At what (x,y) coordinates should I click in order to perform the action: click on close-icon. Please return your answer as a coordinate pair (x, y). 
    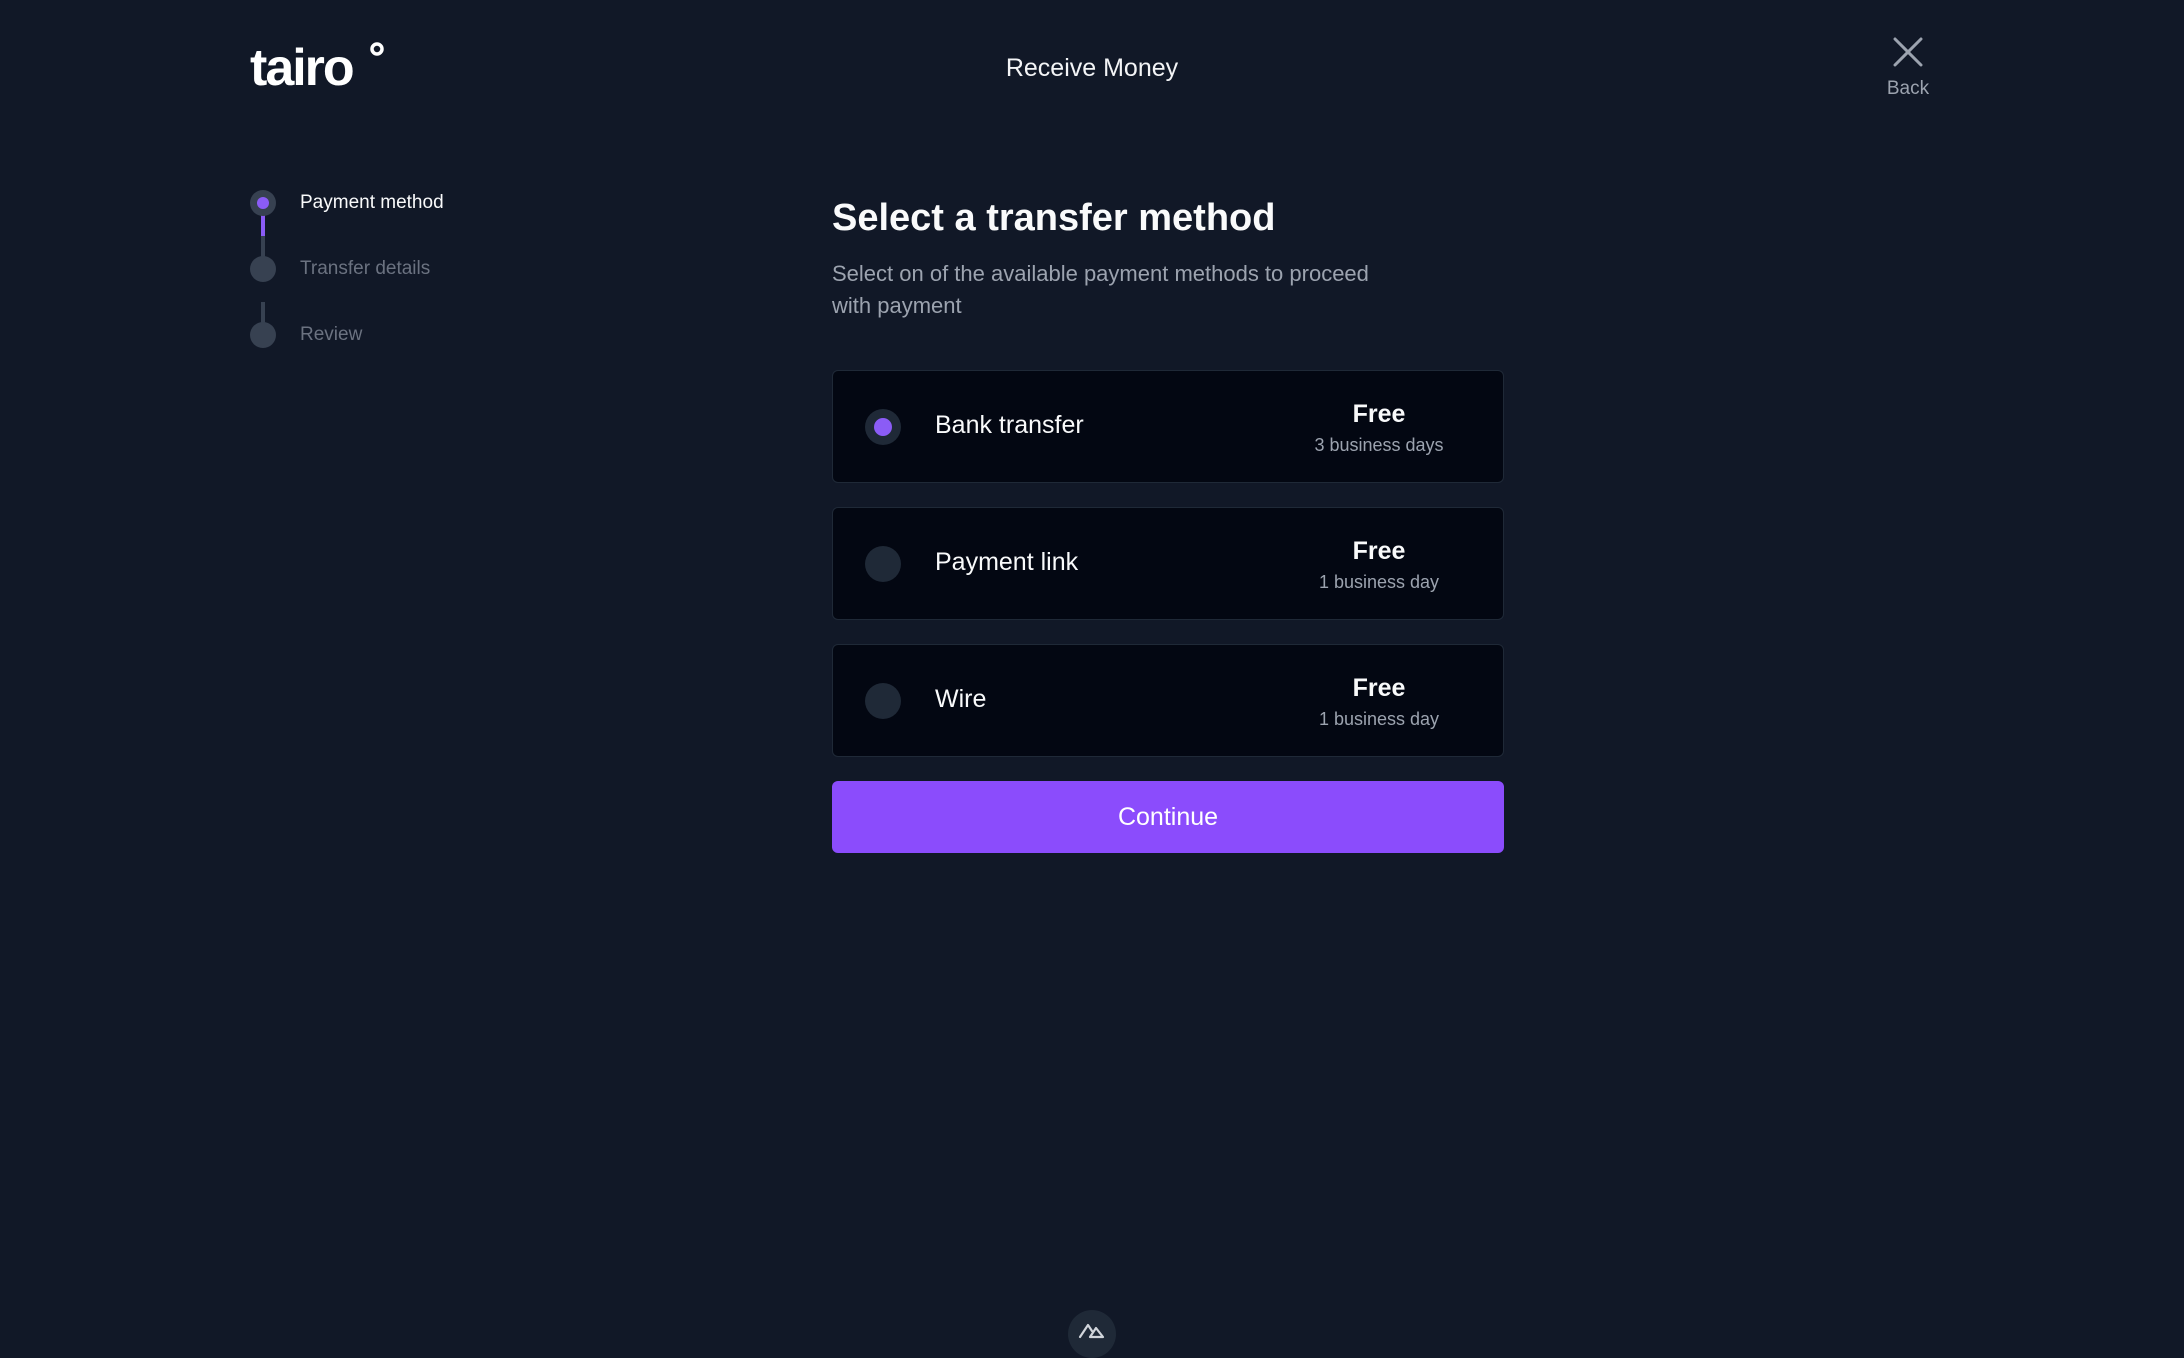
    Looking at the image, I should click on (1908, 52).